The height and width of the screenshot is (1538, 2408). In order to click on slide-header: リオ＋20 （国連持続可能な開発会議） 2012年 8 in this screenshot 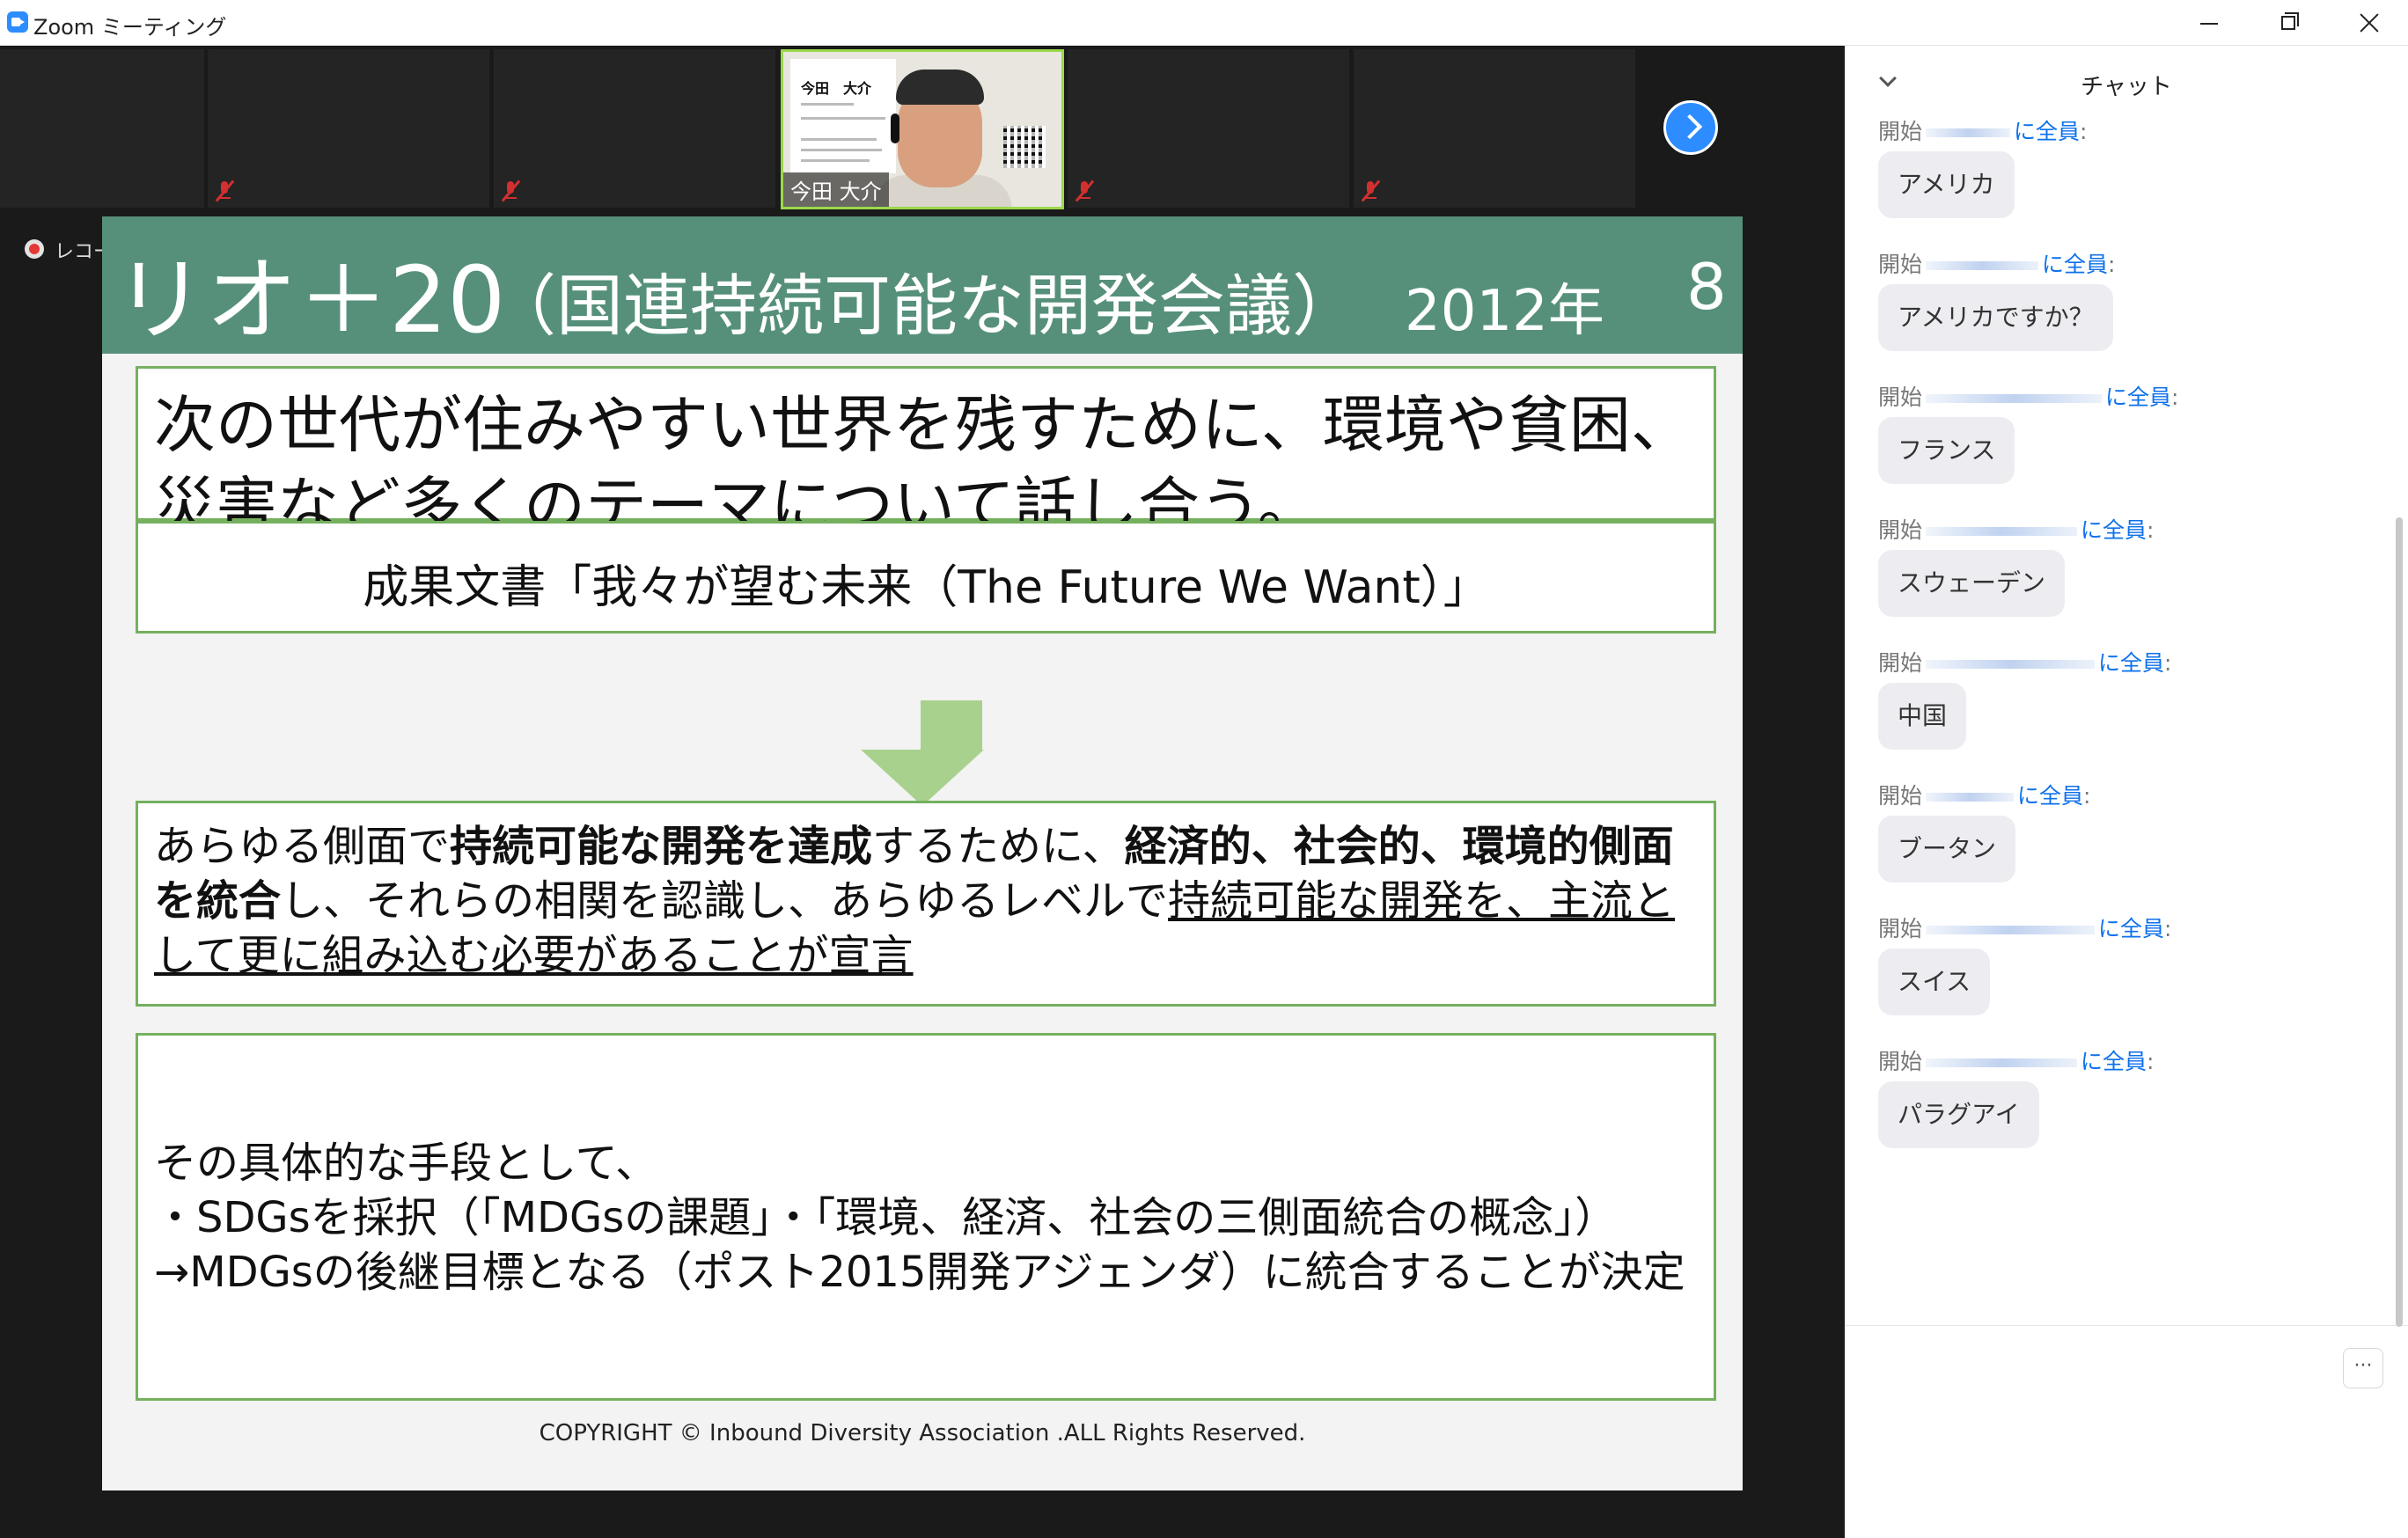, I will do `click(922, 285)`.